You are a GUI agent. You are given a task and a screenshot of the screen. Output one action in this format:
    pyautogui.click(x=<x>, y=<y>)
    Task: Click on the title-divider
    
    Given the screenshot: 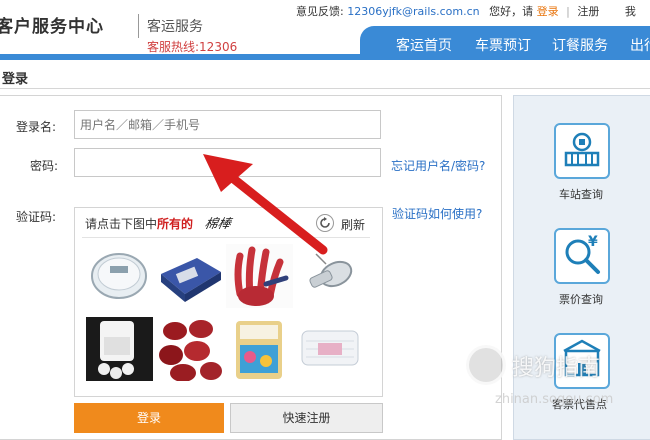 What is the action you would take?
    pyautogui.click(x=325, y=88)
    